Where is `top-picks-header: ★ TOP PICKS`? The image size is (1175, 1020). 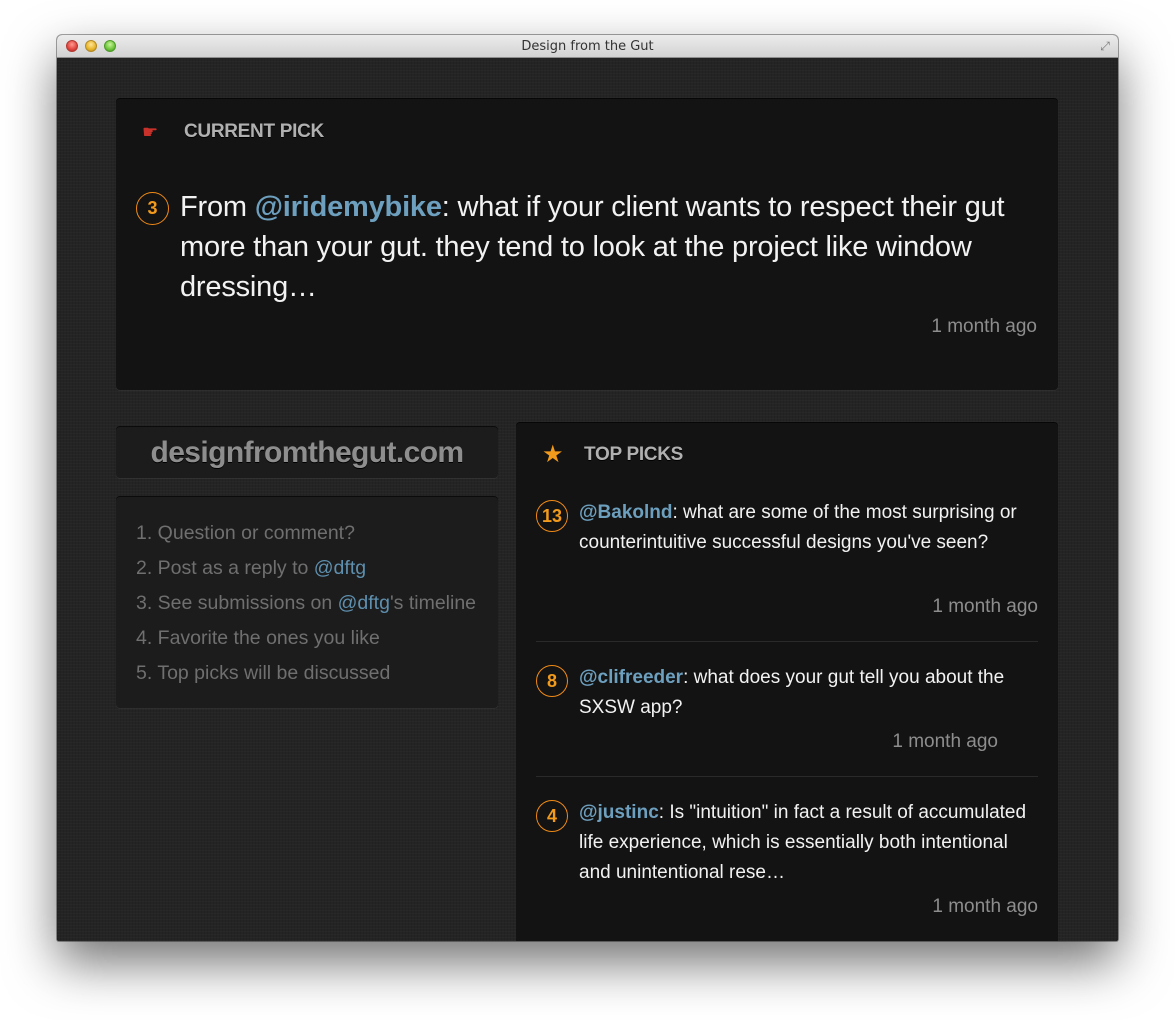
top-picks-header: ★ TOP PICKS is located at coordinates (612, 454).